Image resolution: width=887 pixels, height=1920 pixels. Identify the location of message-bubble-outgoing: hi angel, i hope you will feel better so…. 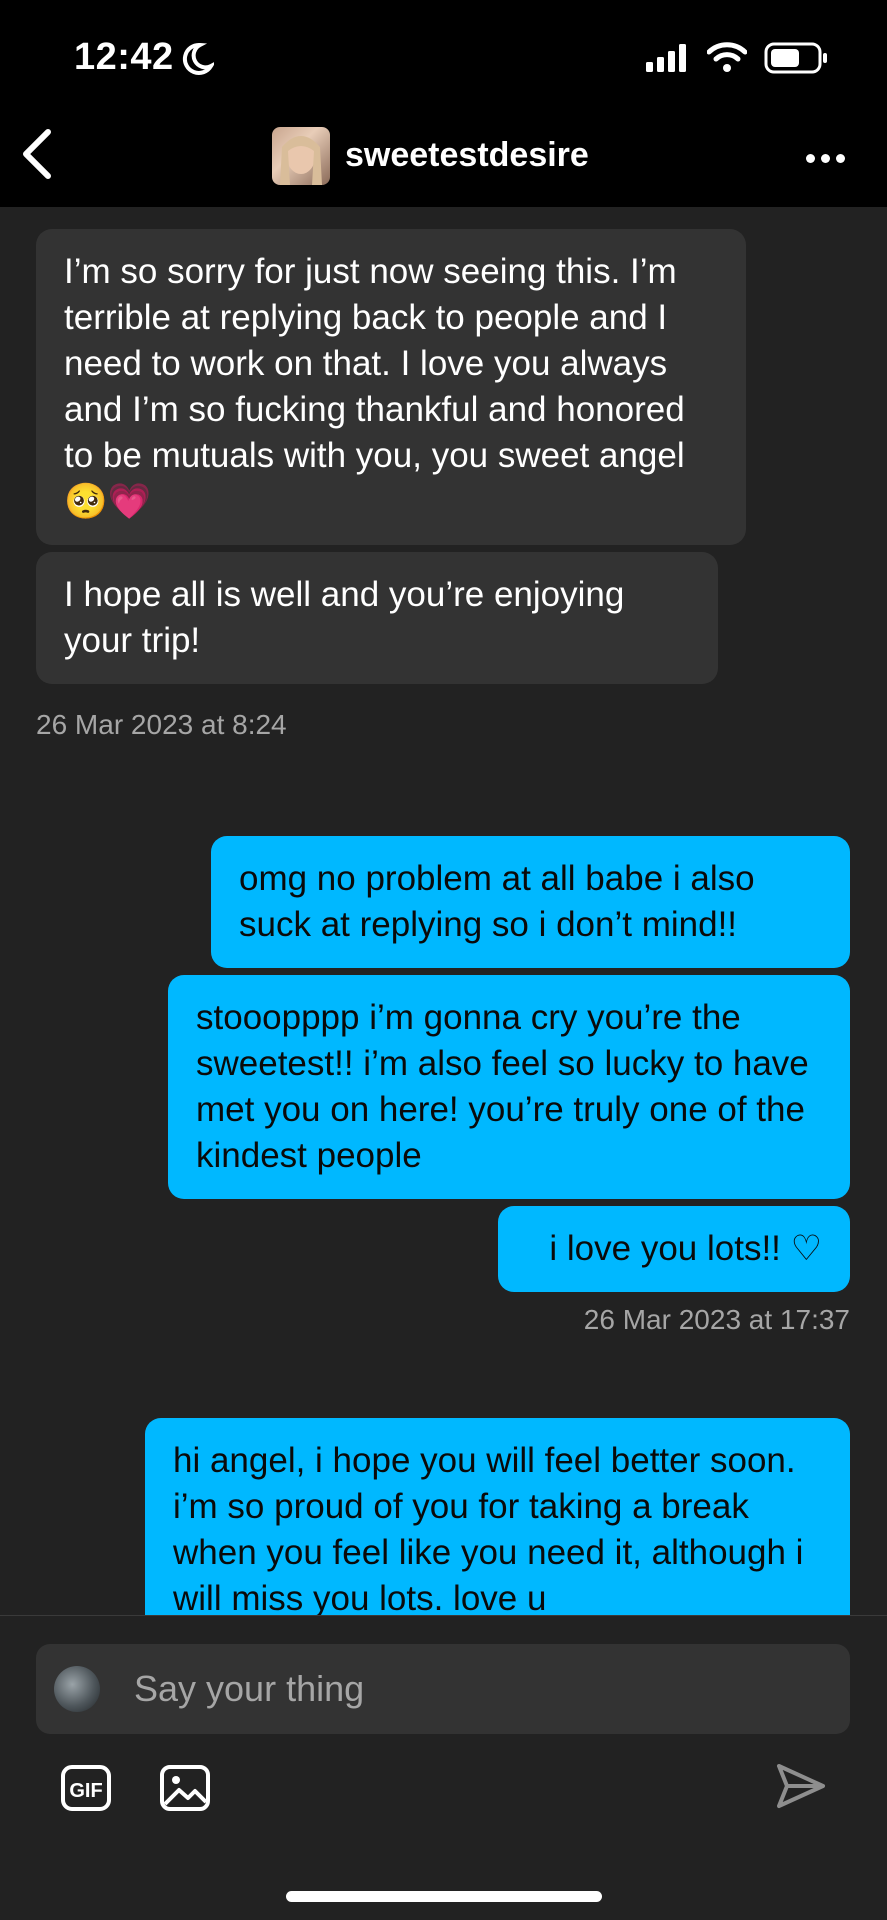
(497, 1516).